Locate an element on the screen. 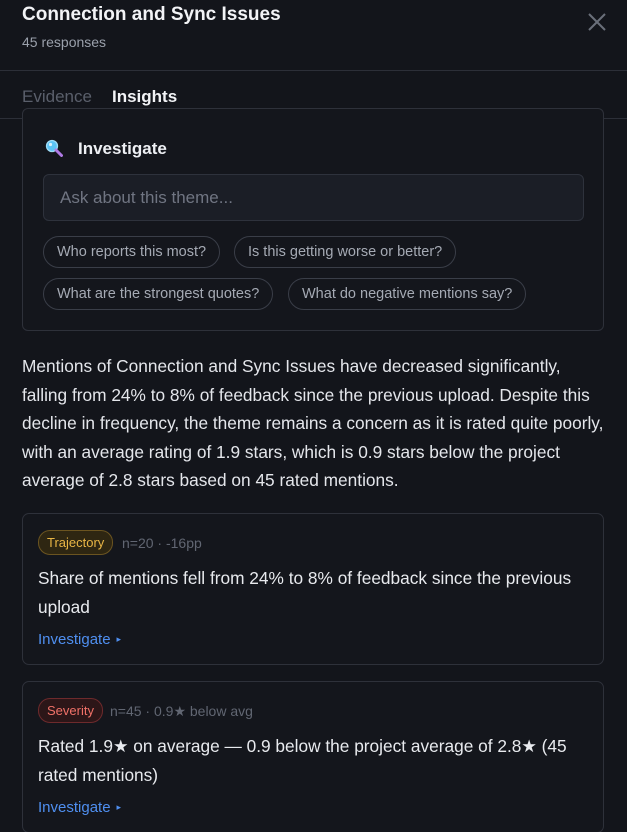 The height and width of the screenshot is (832, 627). card-meta: n=20 · -16pp is located at coordinates (162, 543).